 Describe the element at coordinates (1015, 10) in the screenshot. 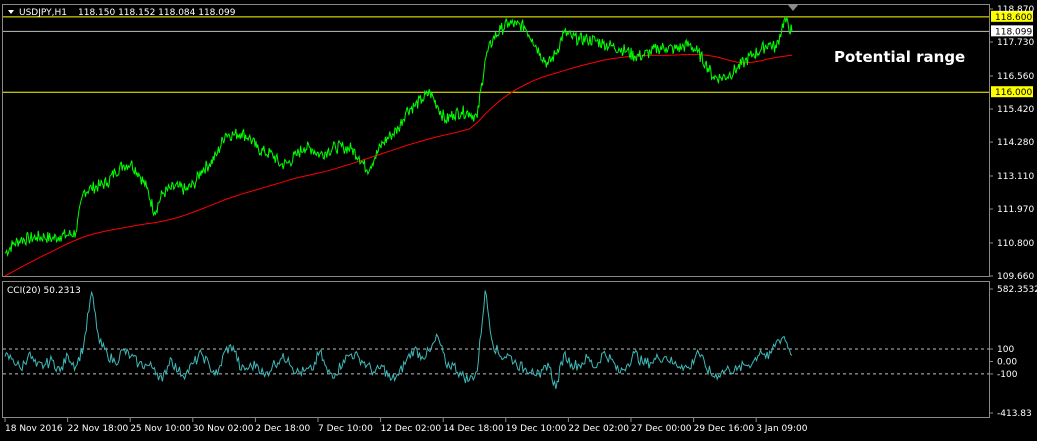

I see `price-tick-label: 118.870` at that location.